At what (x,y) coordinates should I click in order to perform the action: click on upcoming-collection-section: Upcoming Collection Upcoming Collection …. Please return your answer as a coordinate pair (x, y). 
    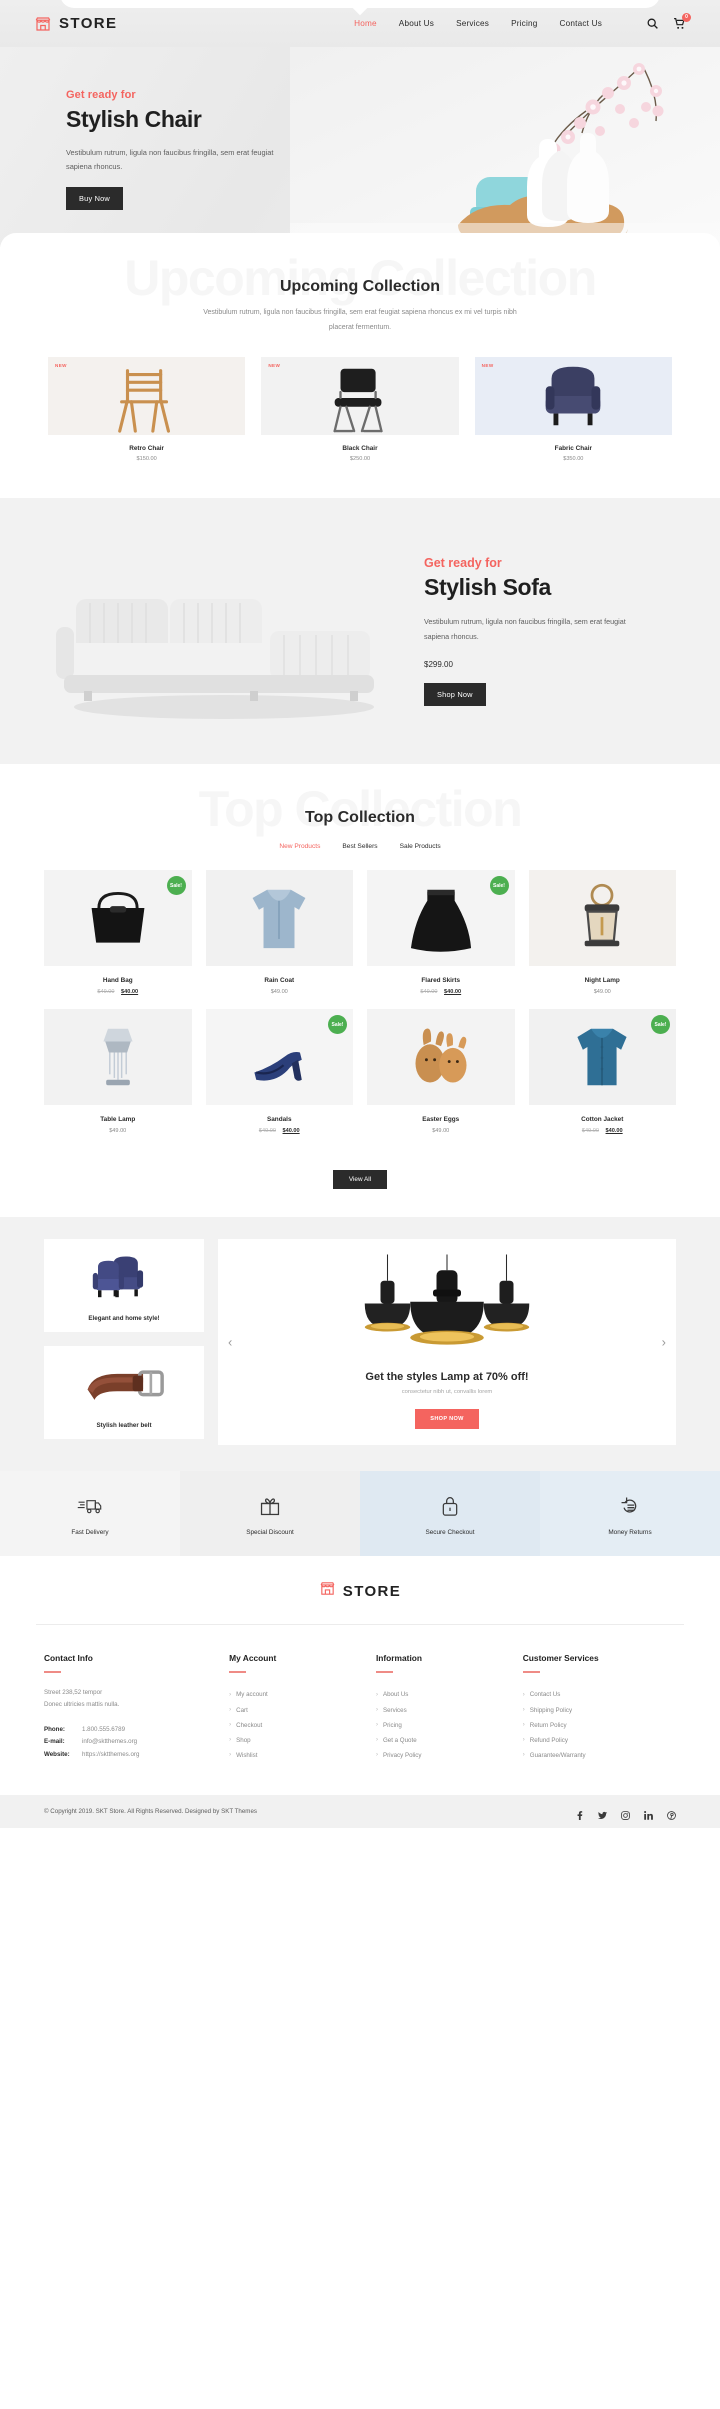
    Looking at the image, I should click on (360, 352).